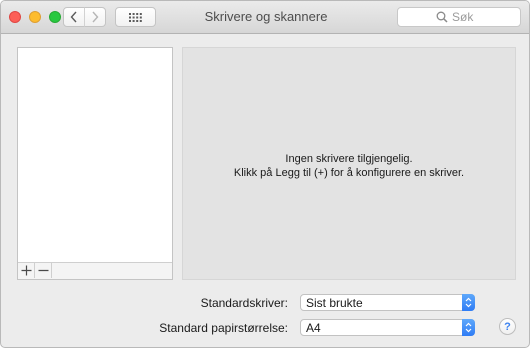 The image size is (530, 348). Describe the element at coordinates (15, 17) in the screenshot. I see `close-window-button` at that location.